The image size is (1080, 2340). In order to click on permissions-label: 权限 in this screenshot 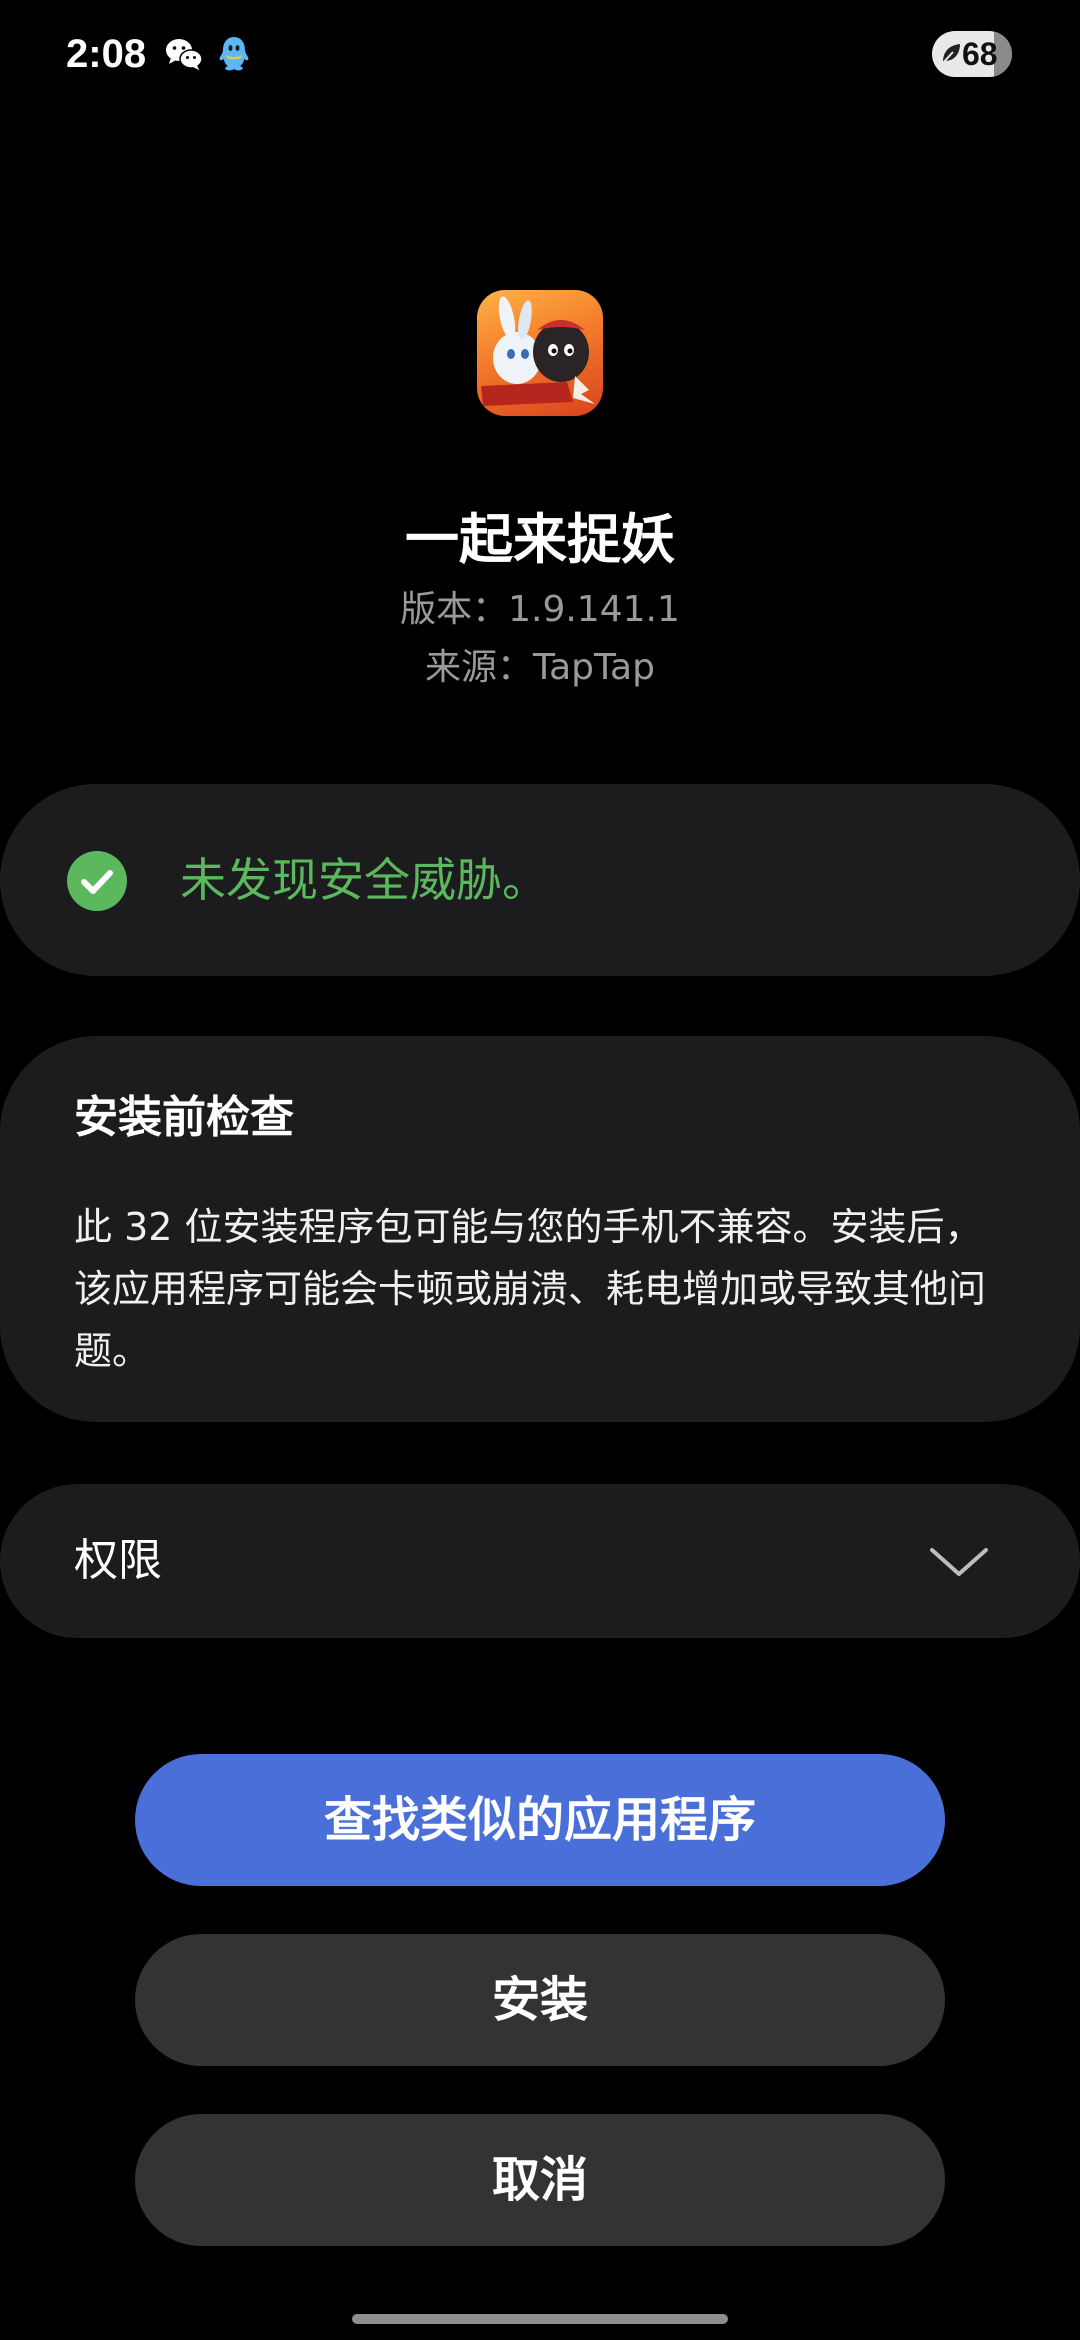, I will do `click(118, 1560)`.